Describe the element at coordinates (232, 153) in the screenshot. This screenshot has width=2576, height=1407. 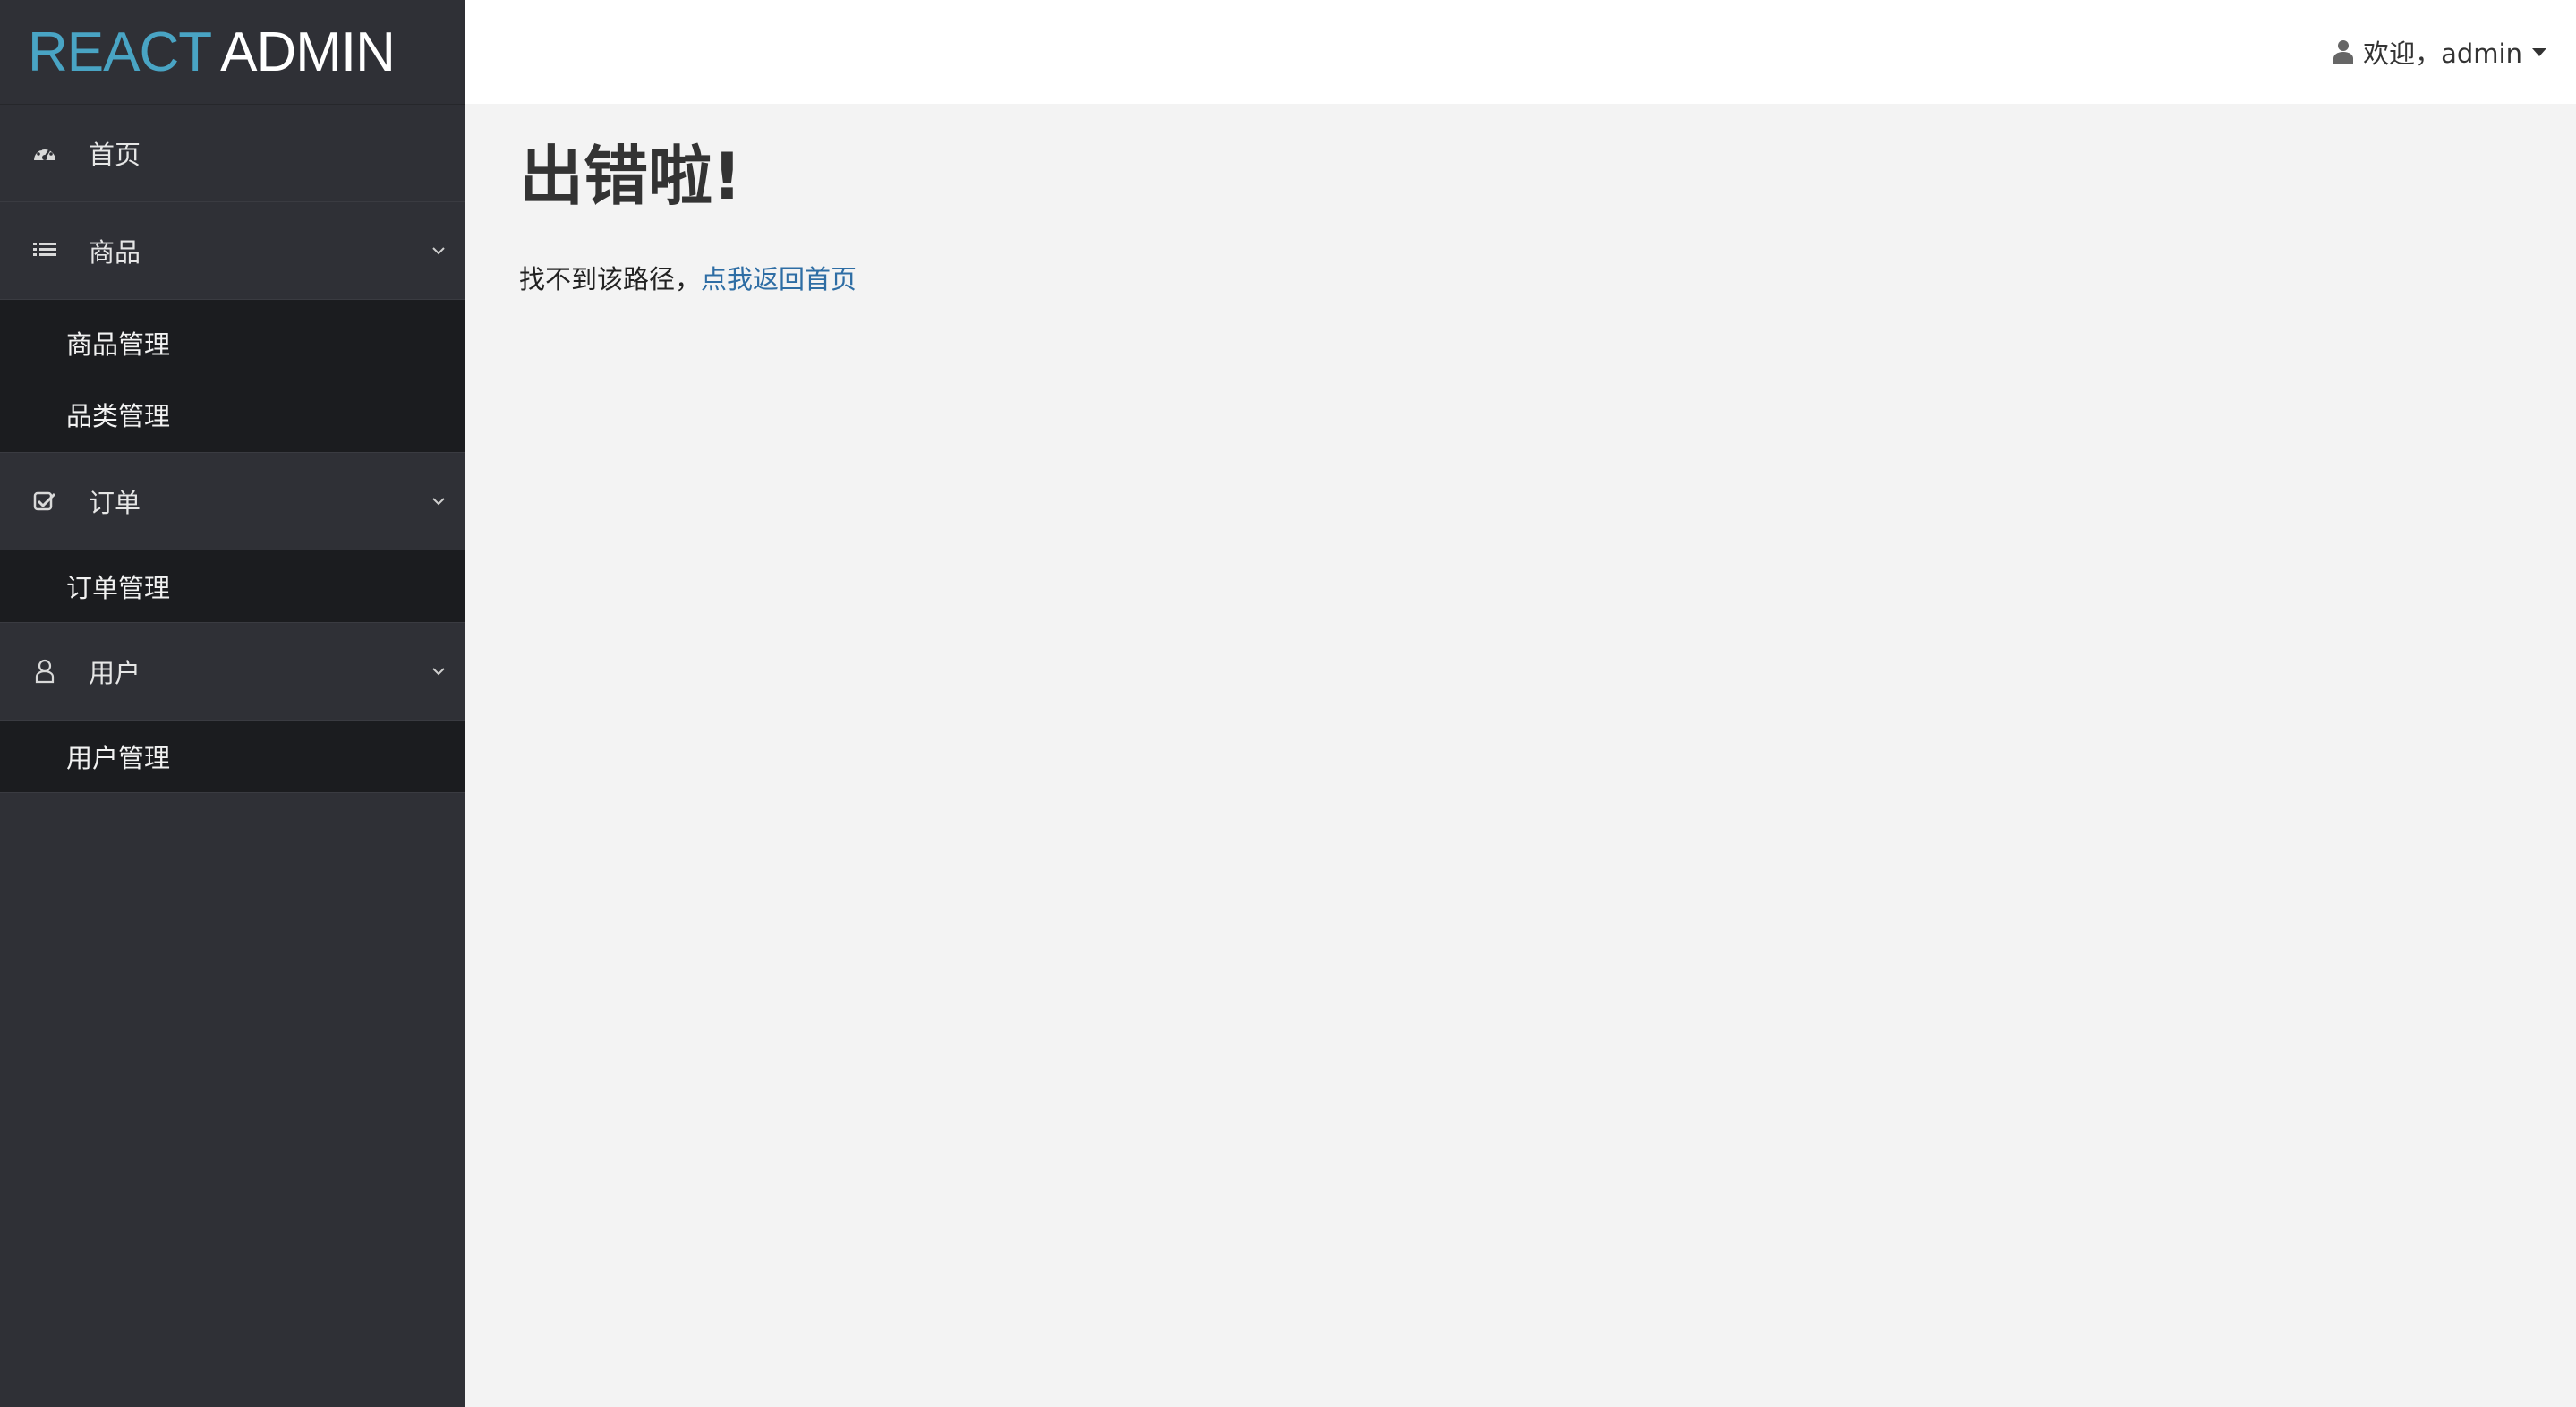
I see `sidebar-item-home: 首页` at that location.